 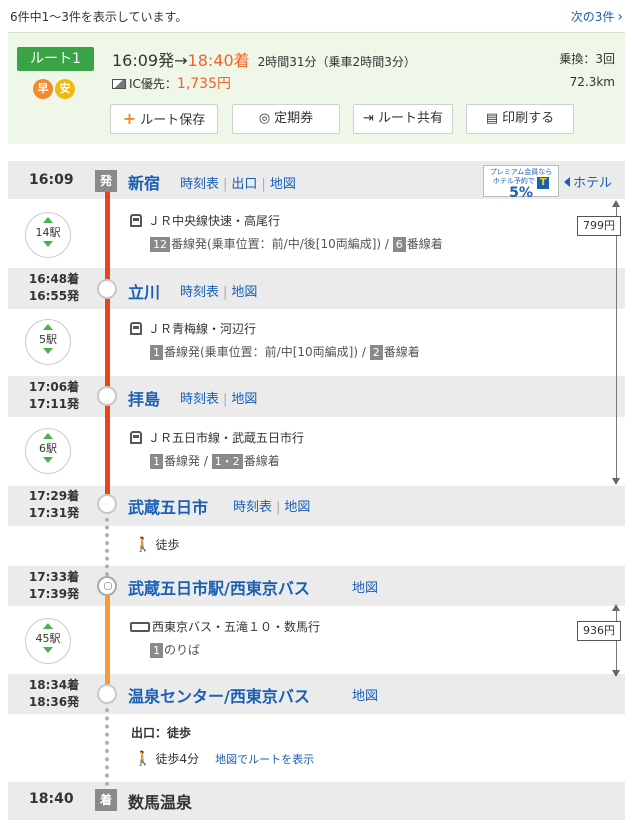 What do you see at coordinates (54, 577) in the screenshot?
I see `arrival-time: 17:33着` at bounding box center [54, 577].